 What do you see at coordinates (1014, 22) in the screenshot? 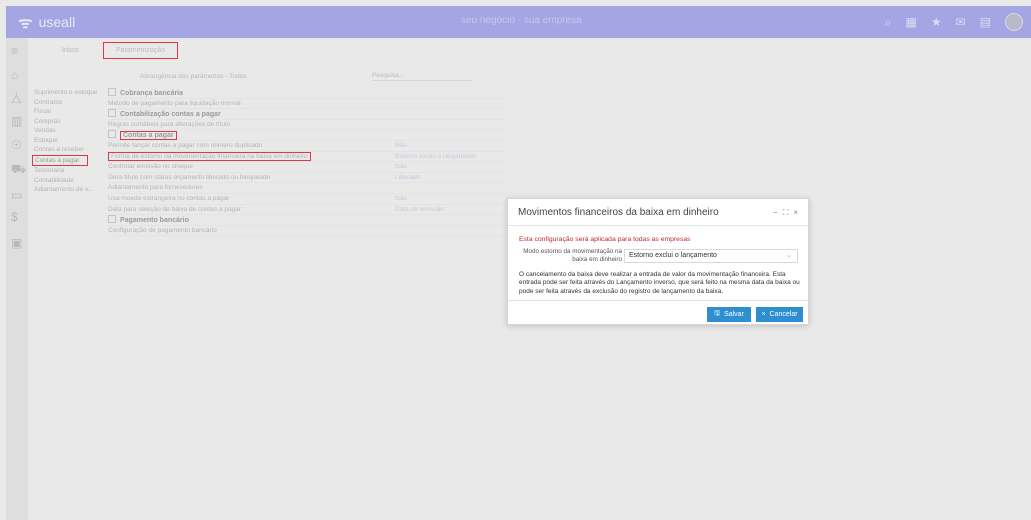
I see `avatar` at bounding box center [1014, 22].